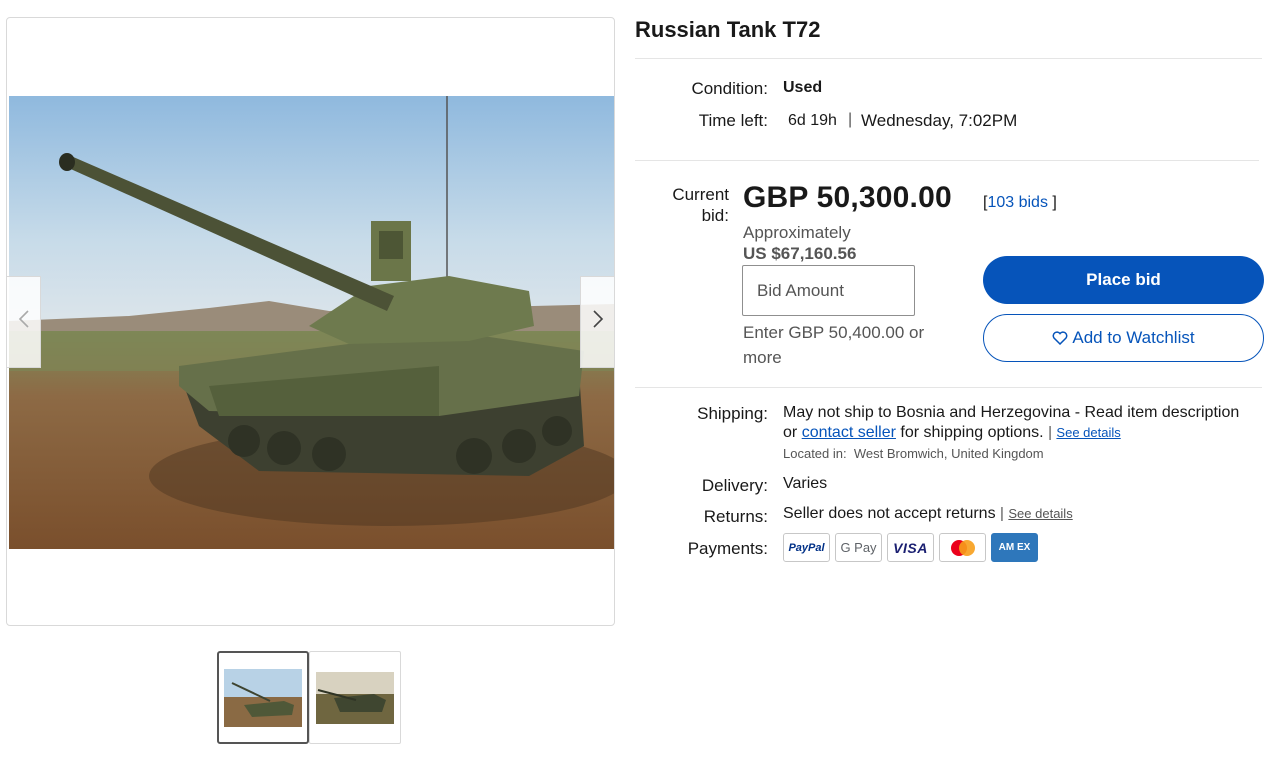 This screenshot has height=759, width=1280. Describe the element at coordinates (939, 120) in the screenshot. I see `end-time: Wednesday, 7:02PM` at that location.